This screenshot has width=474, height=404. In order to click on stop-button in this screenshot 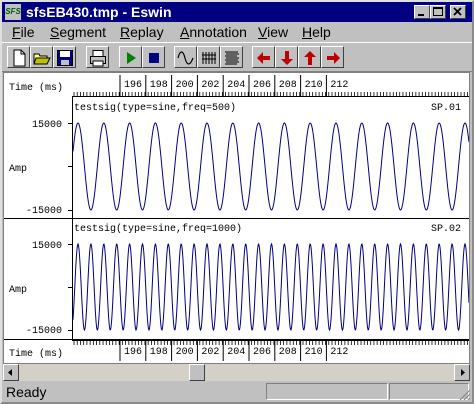, I will do `click(153, 57)`.